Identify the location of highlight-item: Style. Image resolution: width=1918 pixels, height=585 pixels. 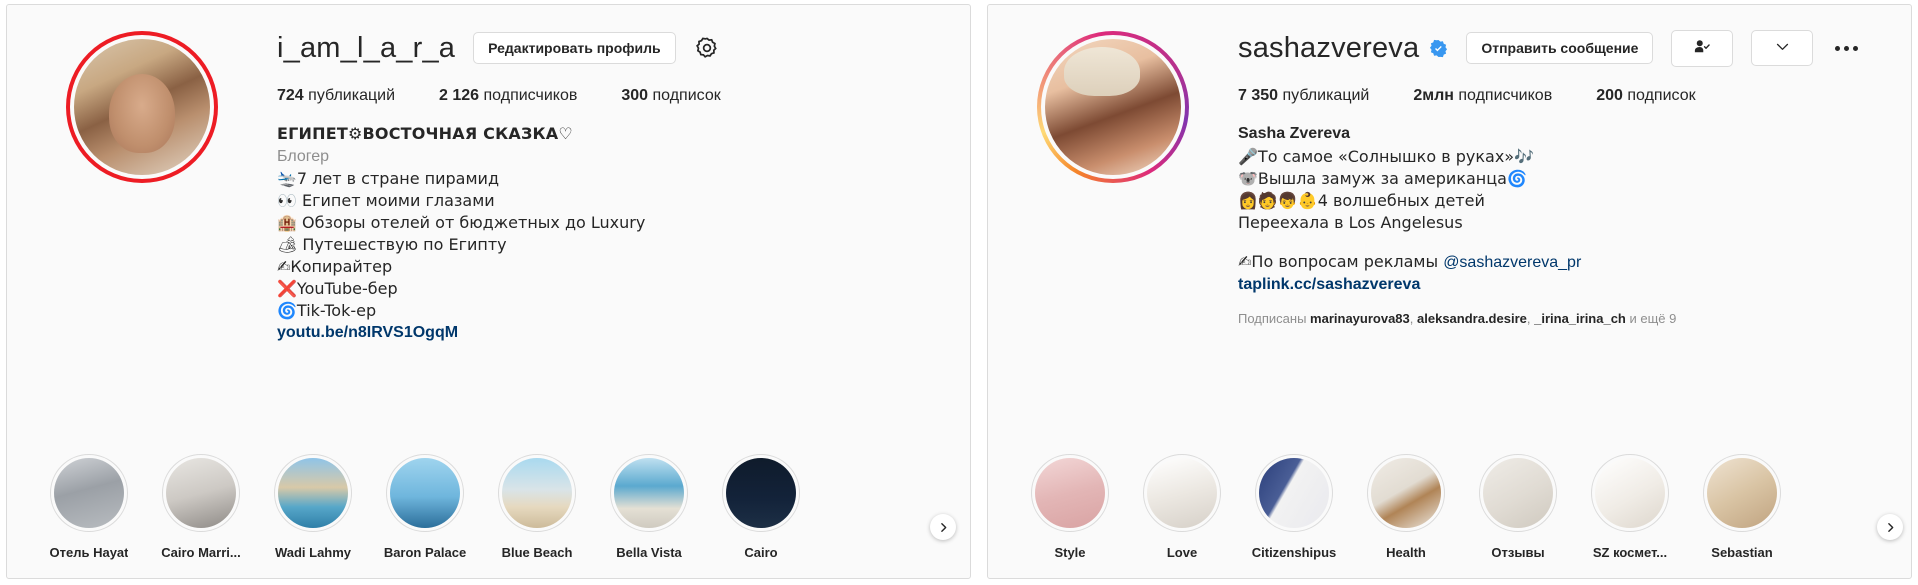
(1070, 507).